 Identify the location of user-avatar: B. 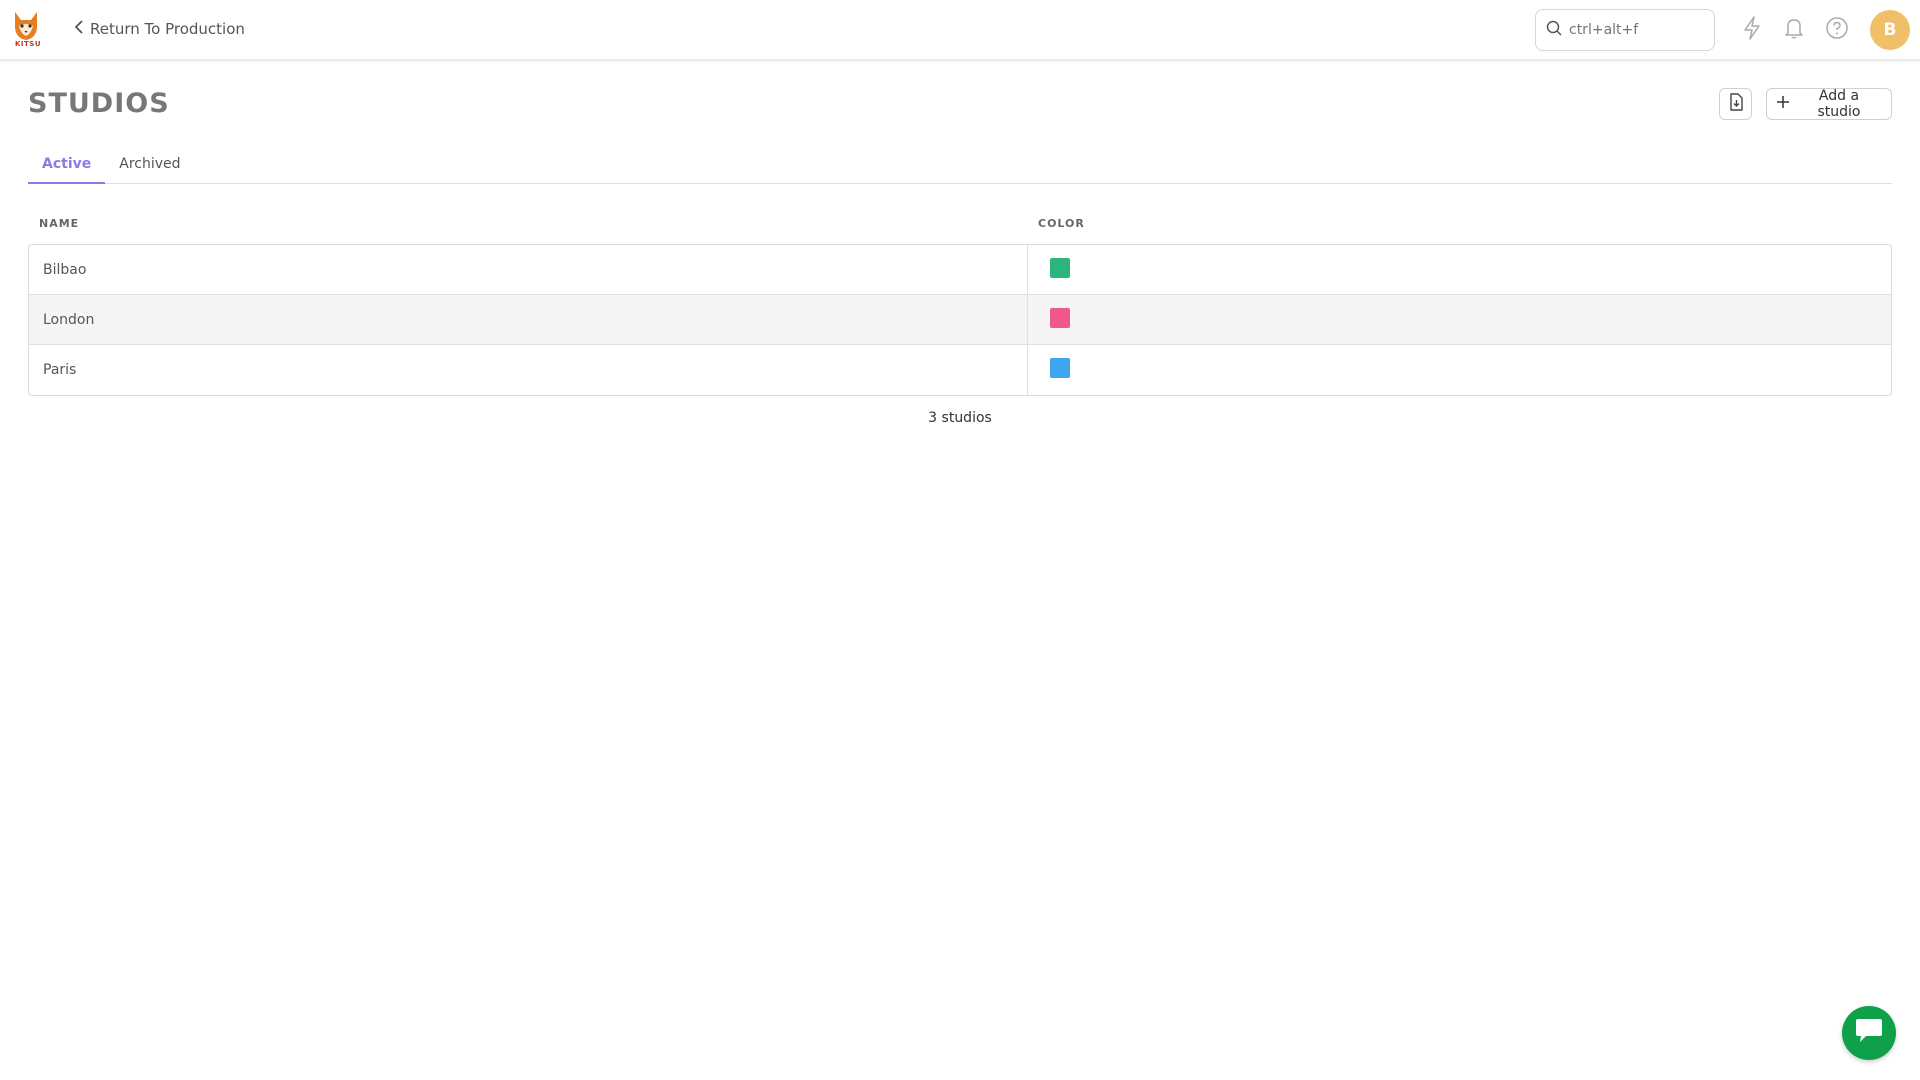
(1890, 30).